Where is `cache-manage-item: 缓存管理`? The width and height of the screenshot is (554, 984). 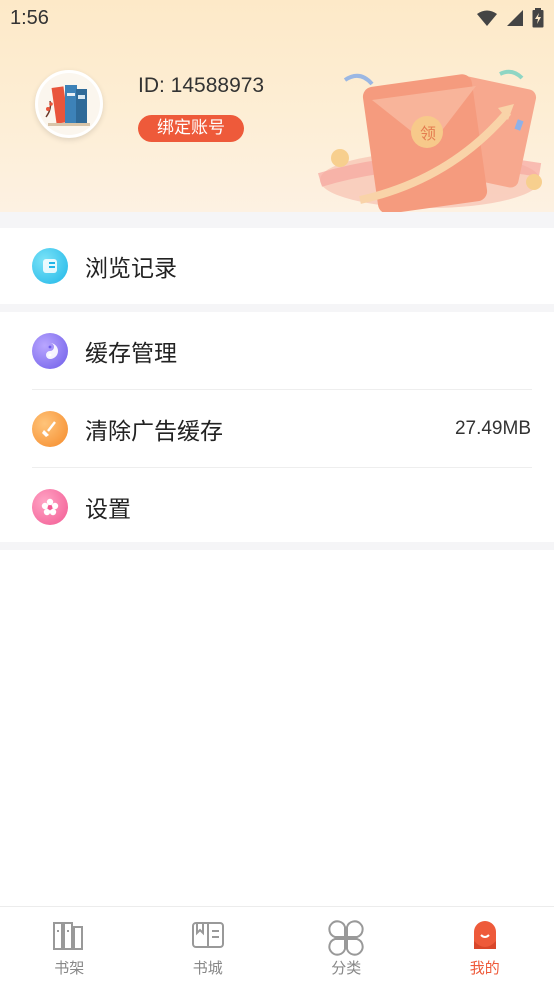 cache-manage-item: 缓存管理 is located at coordinates (277, 350).